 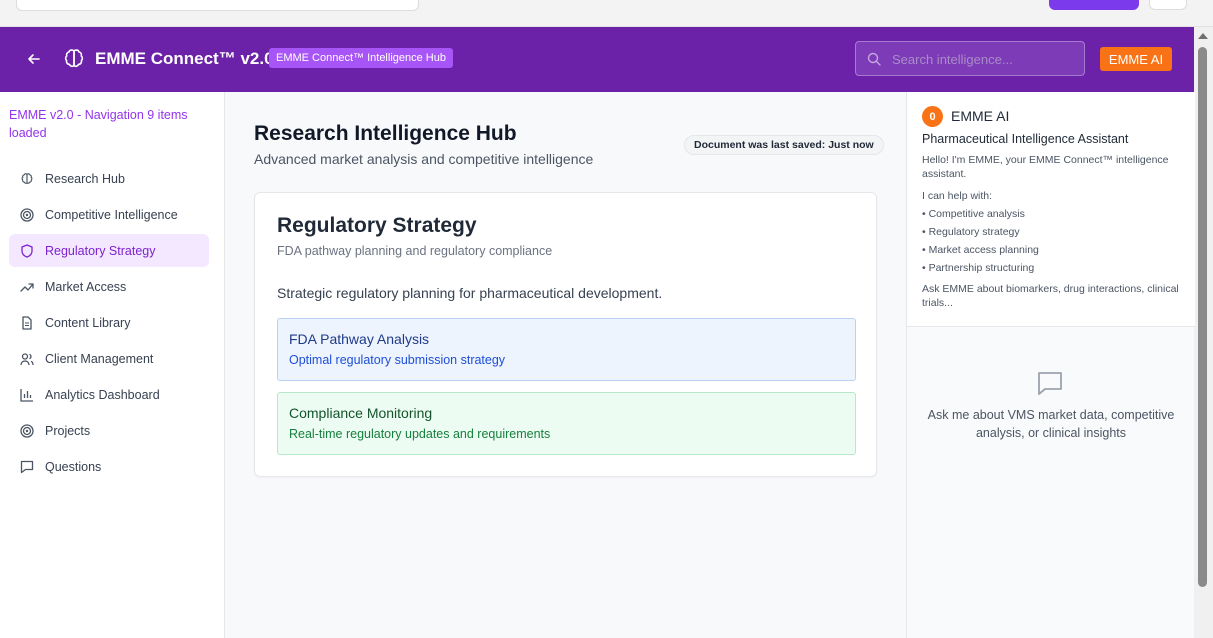 What do you see at coordinates (111, 214) in the screenshot?
I see `sidebar-item-label: Competitive Intelligence` at bounding box center [111, 214].